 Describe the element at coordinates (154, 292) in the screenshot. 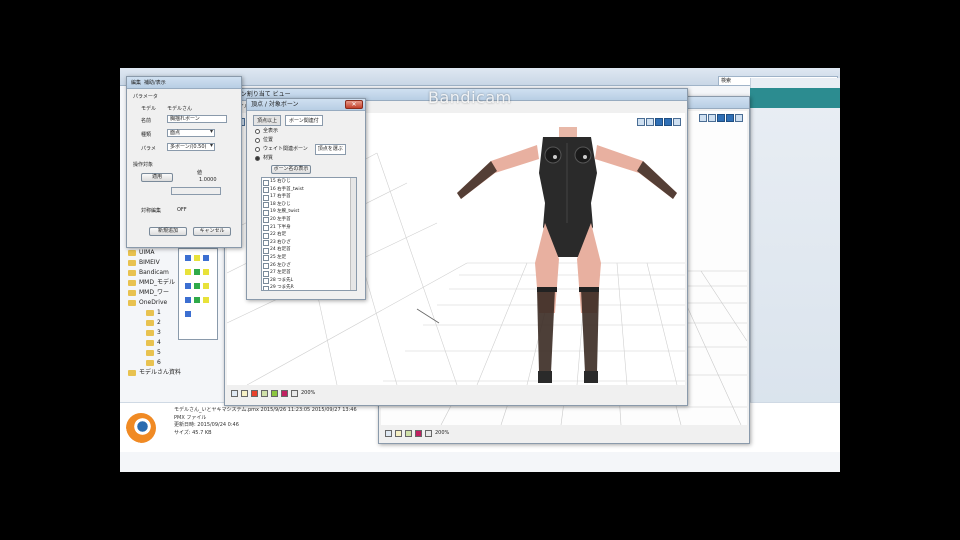

I see `folder-tree-label: MMD_ワー` at that location.